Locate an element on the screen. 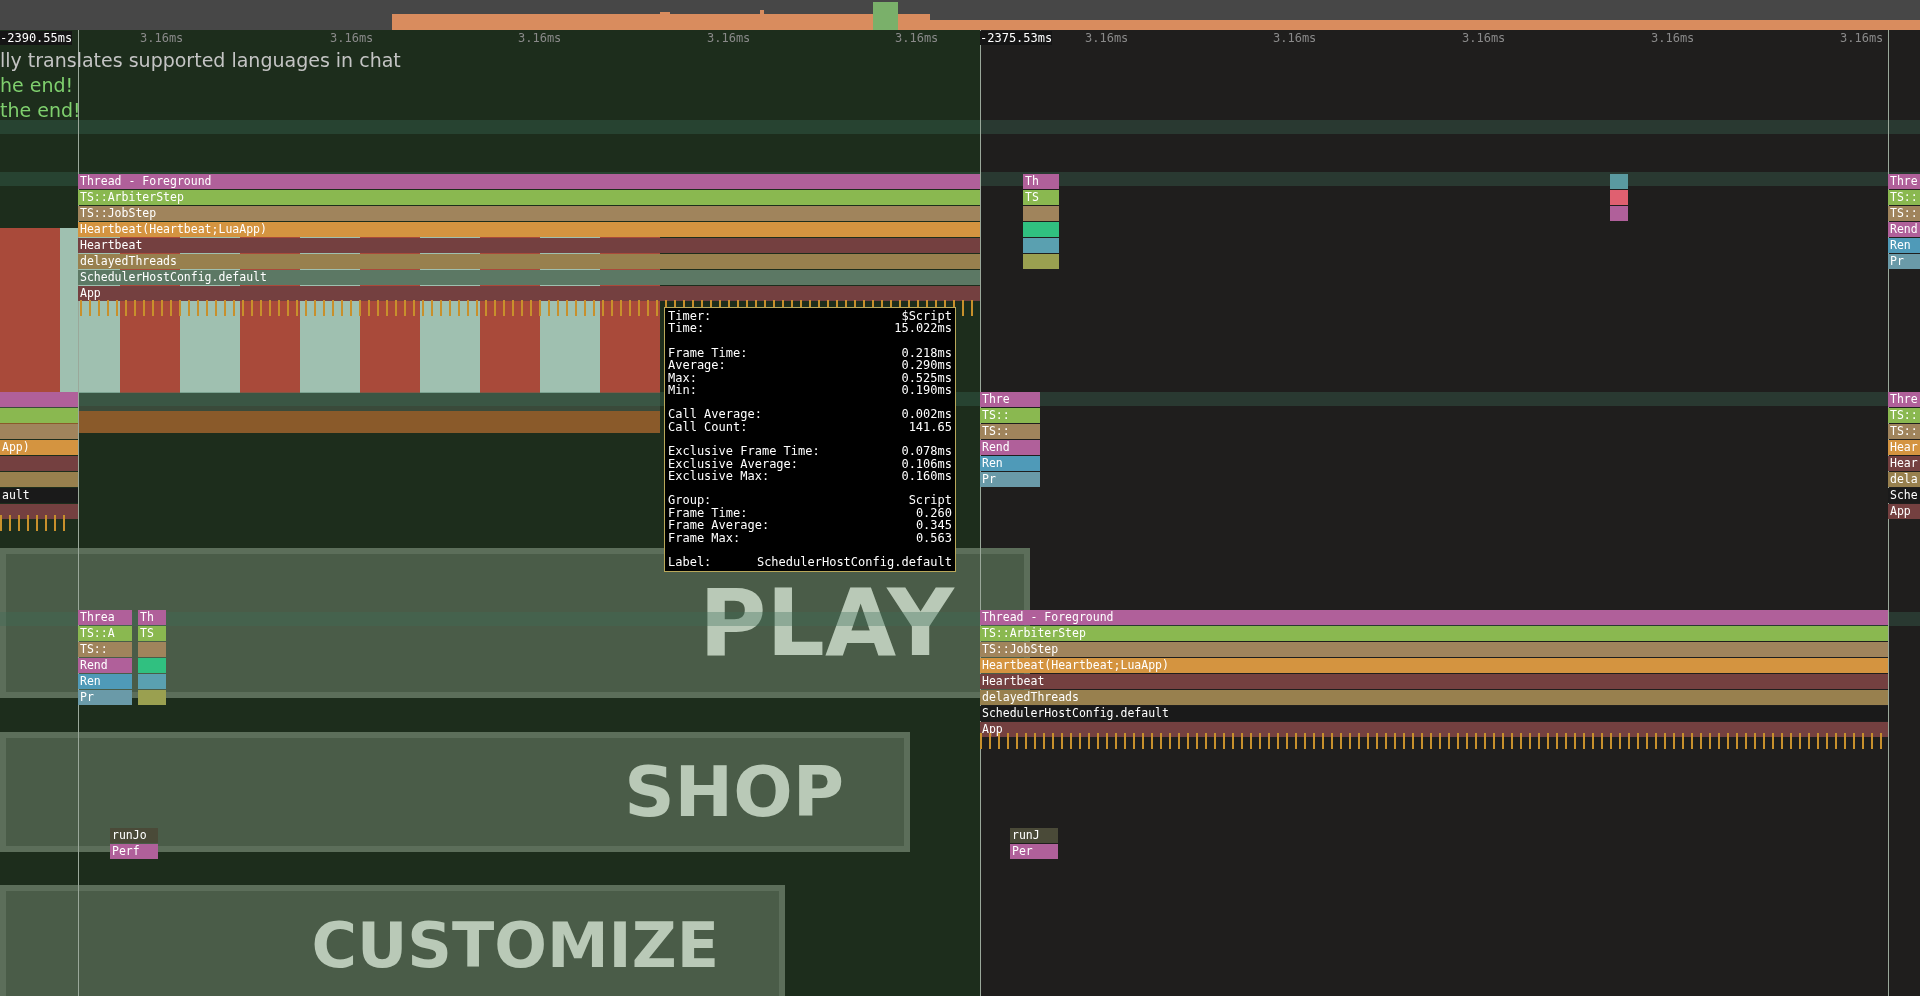 This screenshot has height=996, width=1920. chat-message: the end! is located at coordinates (40, 110).